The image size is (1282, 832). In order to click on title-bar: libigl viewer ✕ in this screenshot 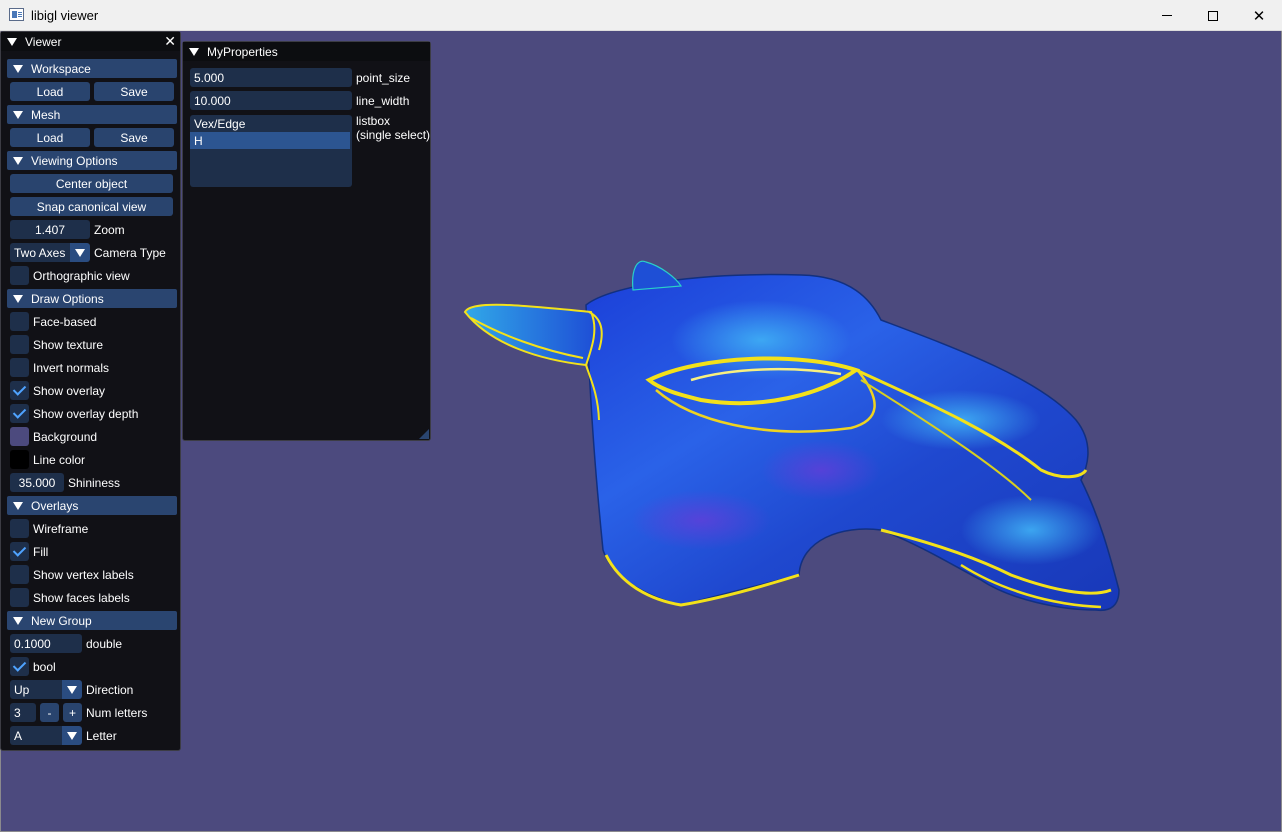, I will do `click(641, 15)`.